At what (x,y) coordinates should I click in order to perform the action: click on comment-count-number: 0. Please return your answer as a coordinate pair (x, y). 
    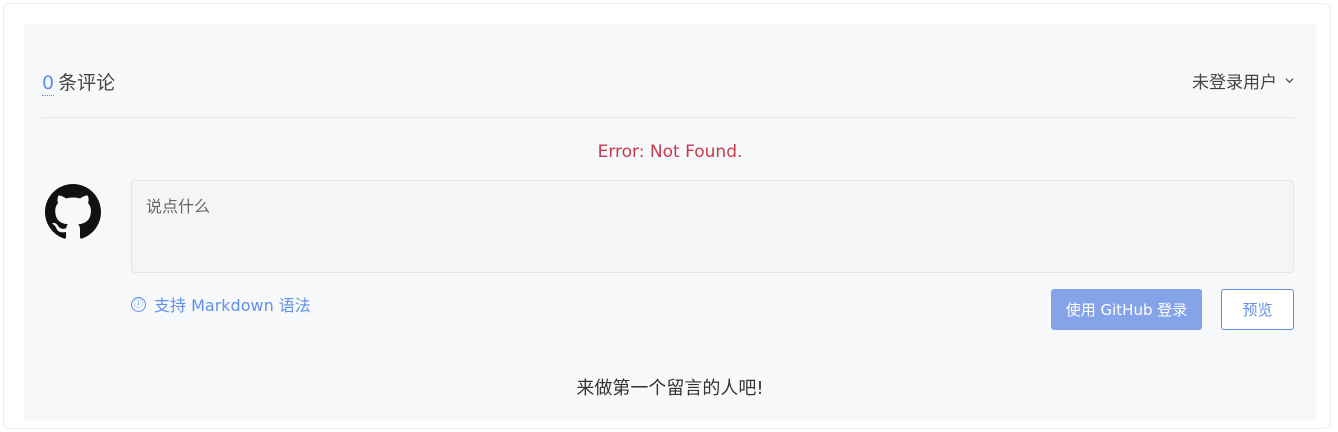
    Looking at the image, I should click on (48, 84).